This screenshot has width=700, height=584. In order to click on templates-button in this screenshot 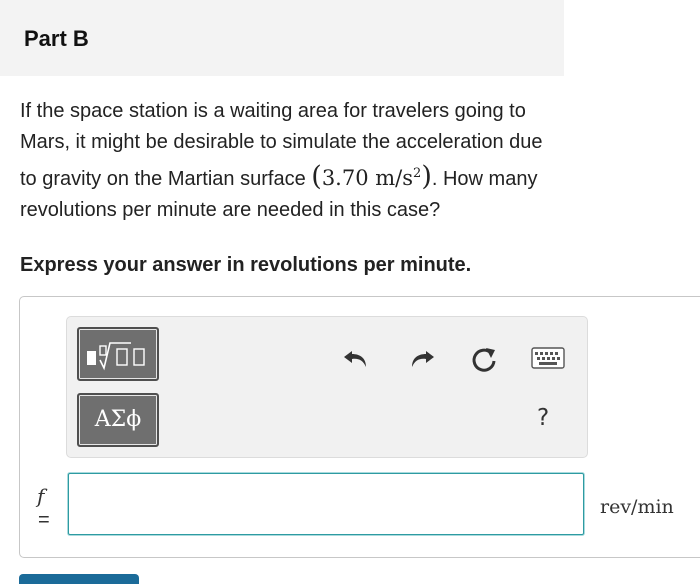, I will do `click(118, 354)`.